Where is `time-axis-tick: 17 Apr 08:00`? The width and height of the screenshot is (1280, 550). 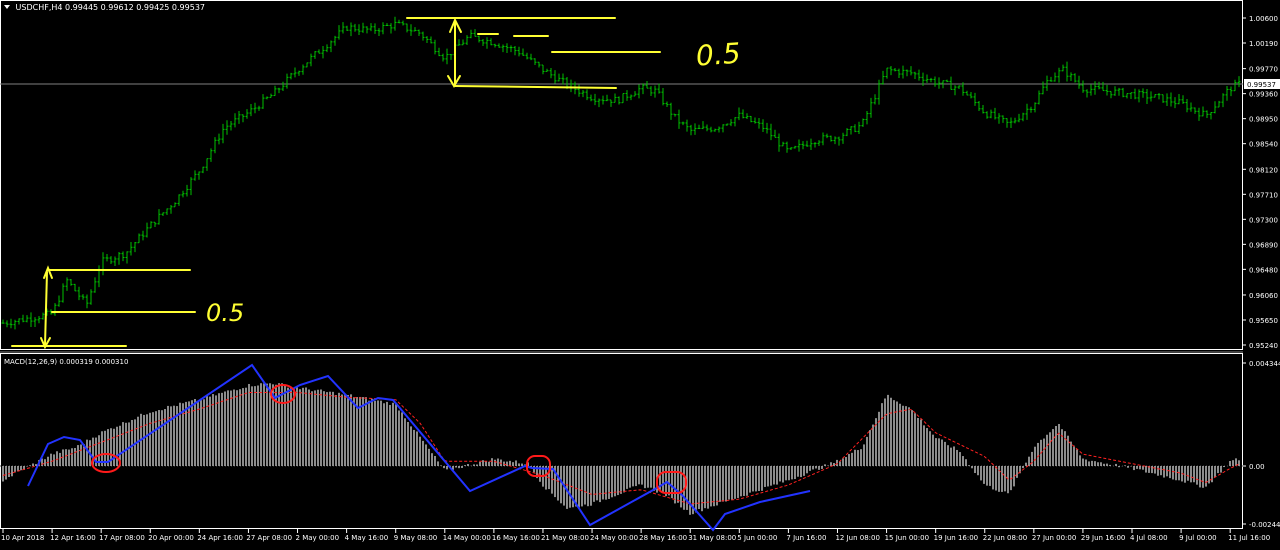
time-axis-tick: 17 Apr 08:00 is located at coordinates (122, 535).